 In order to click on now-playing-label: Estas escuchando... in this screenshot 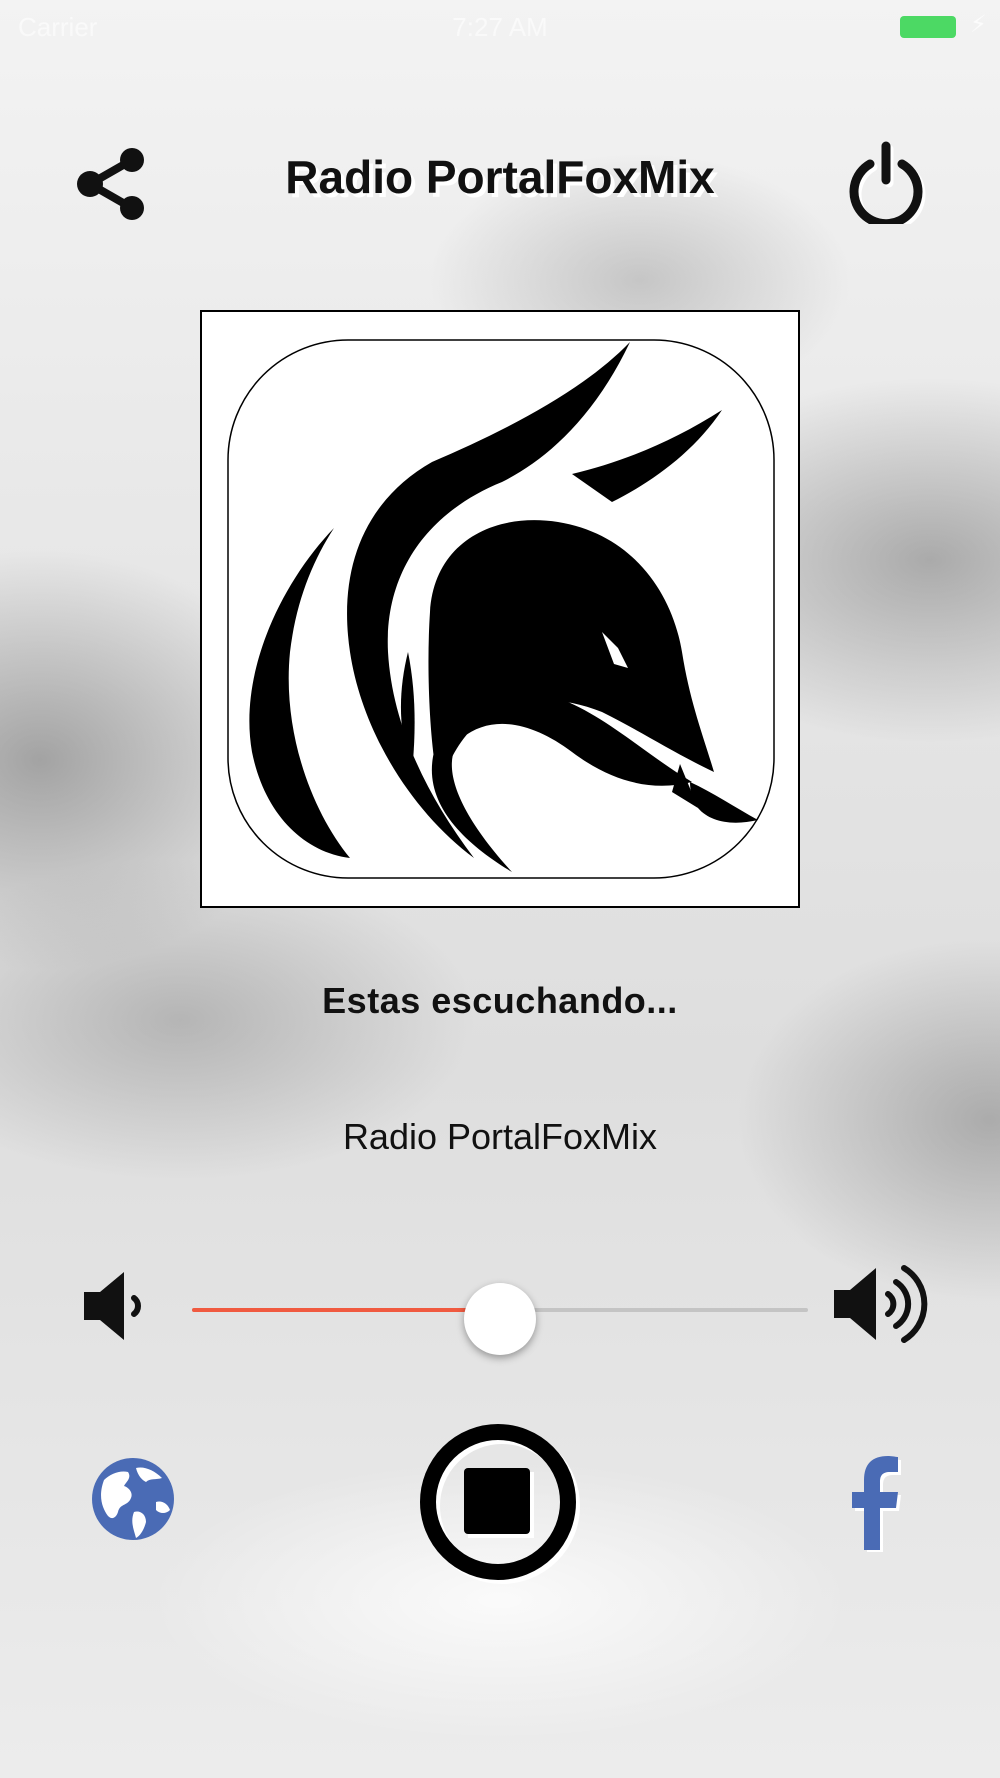, I will do `click(500, 1000)`.